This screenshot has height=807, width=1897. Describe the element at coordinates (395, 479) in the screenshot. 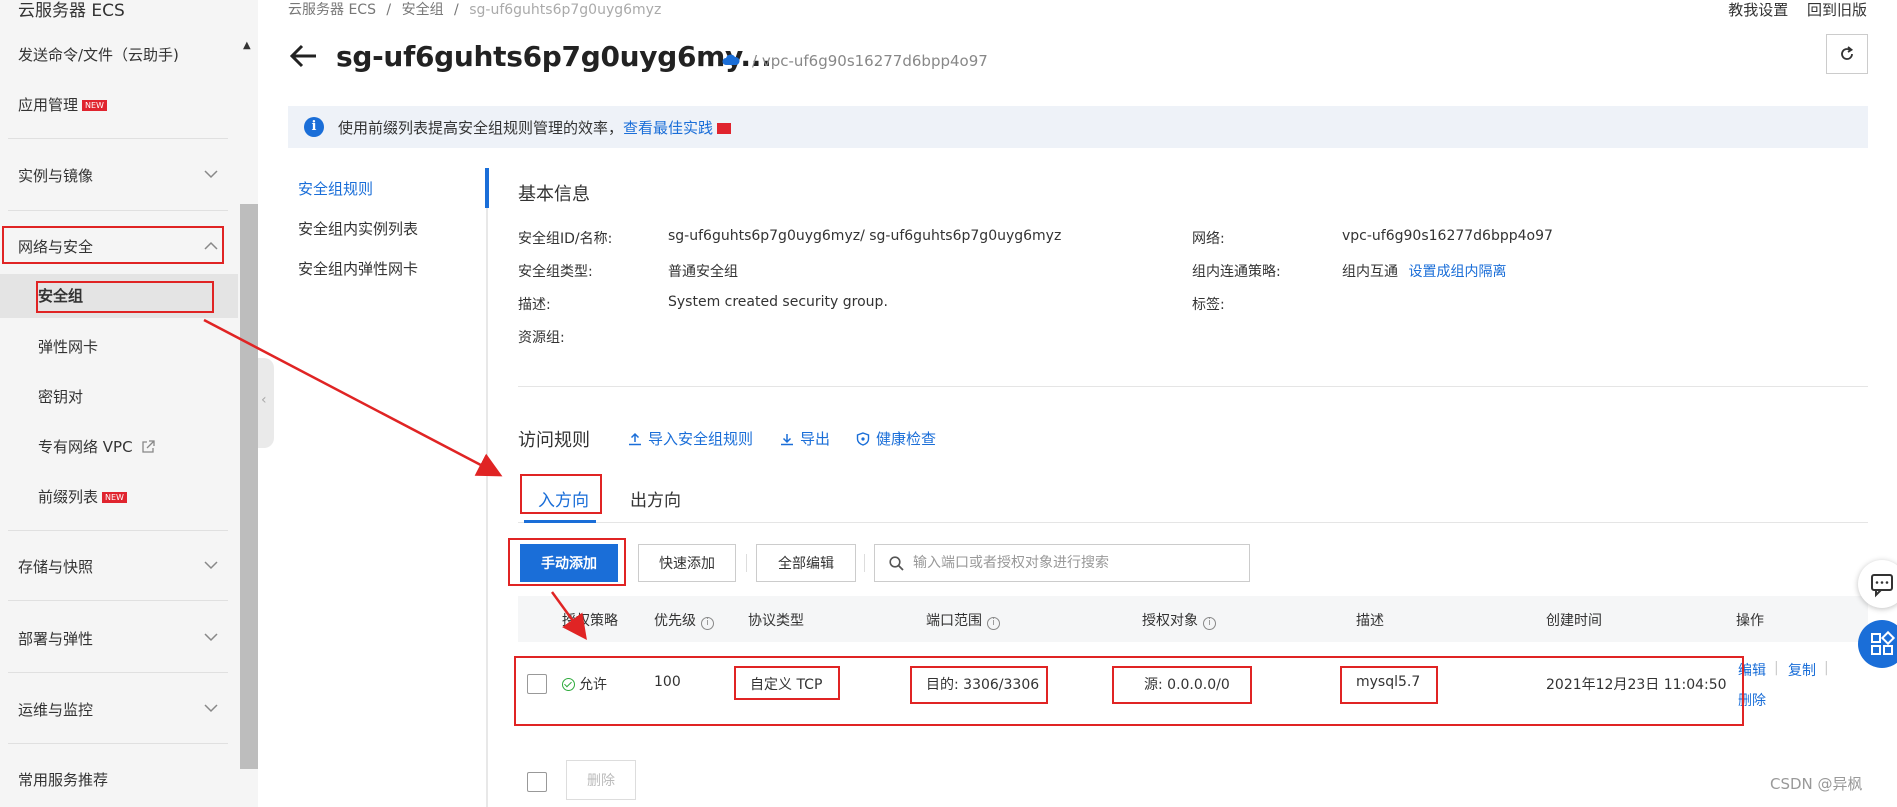

I see `annotation-arrows` at that location.